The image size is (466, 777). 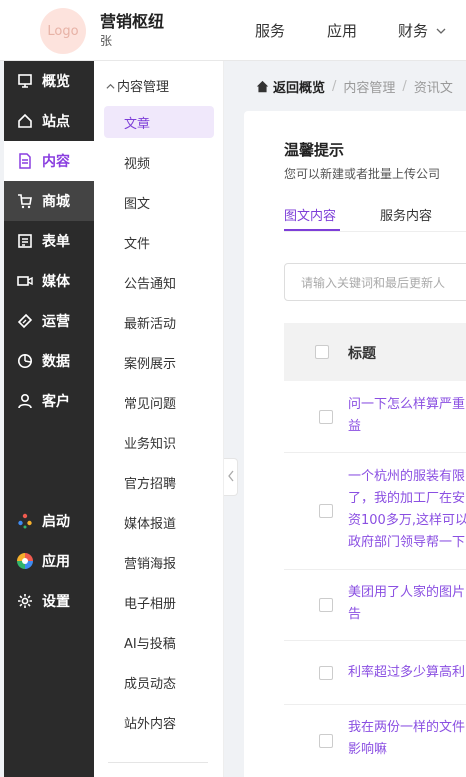 What do you see at coordinates (233, 30) in the screenshot?
I see `top-header: Logo 营销枢纽 张 服务 应用 财务` at bounding box center [233, 30].